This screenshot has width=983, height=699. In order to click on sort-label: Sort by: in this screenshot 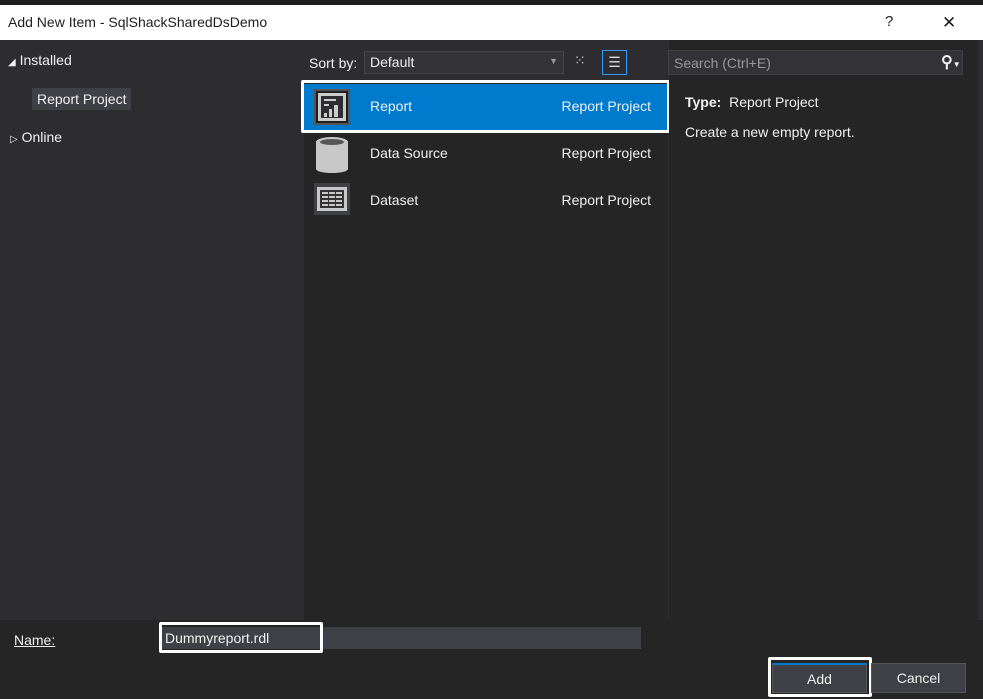, I will do `click(333, 63)`.